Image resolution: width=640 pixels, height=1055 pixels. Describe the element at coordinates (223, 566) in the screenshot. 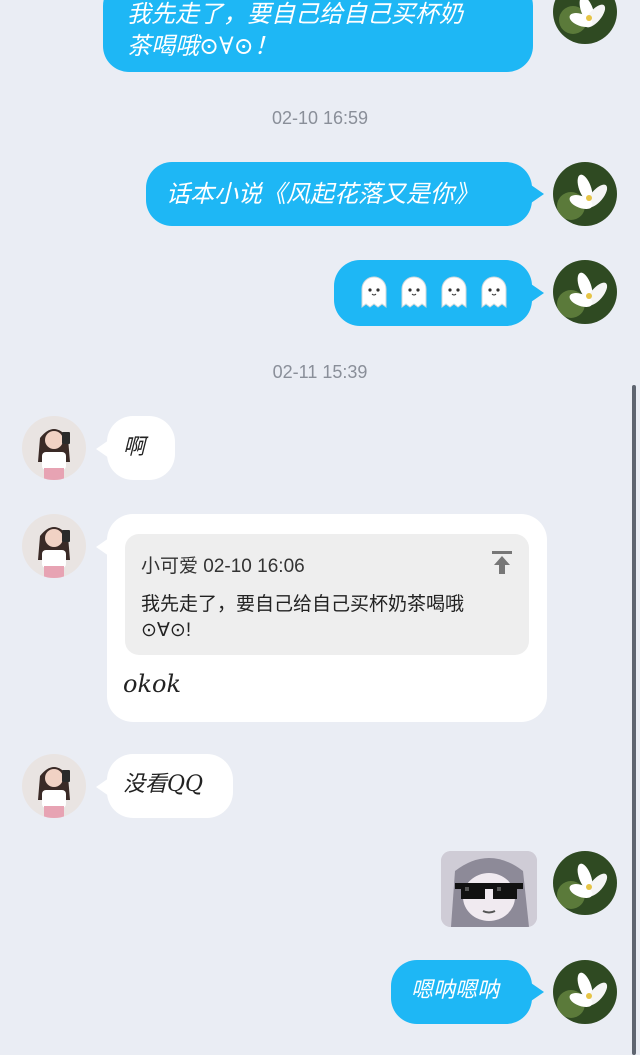

I see `quote-header: 小可爱 02-10 16:06` at that location.